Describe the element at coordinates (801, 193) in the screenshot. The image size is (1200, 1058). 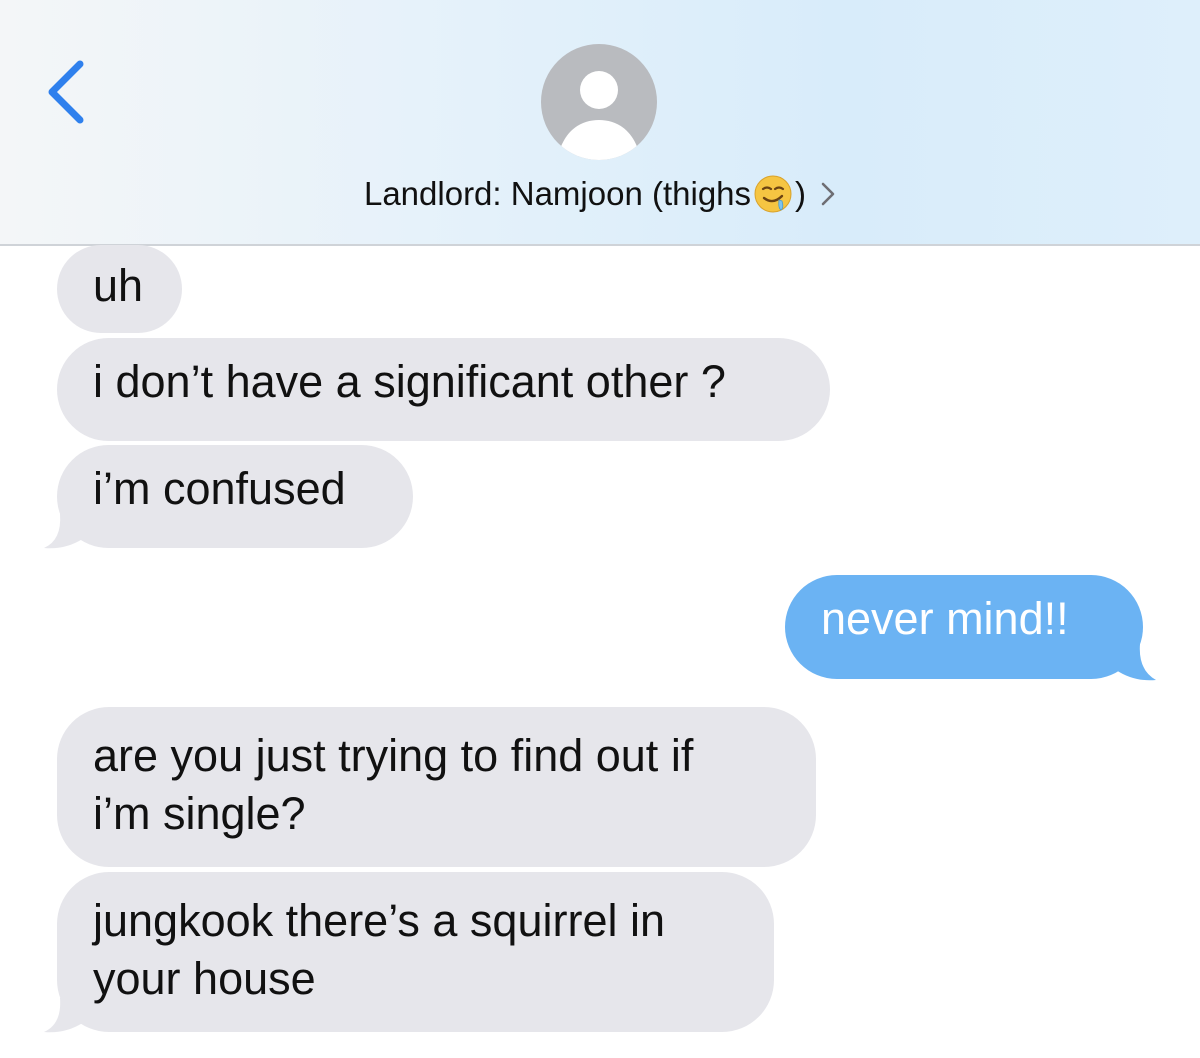
I see `contact-name-suffix: )` at that location.